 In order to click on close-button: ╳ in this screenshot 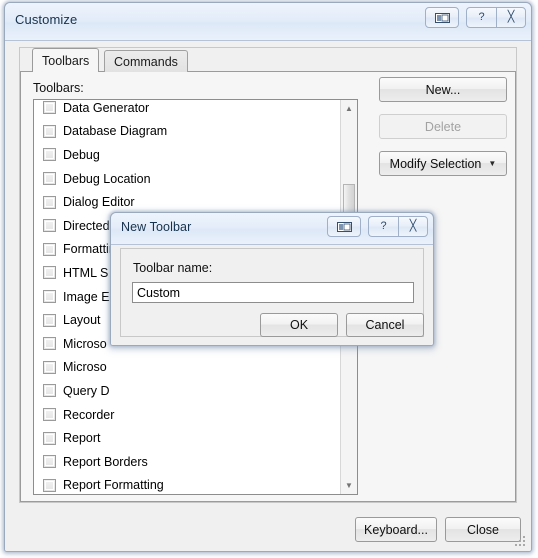, I will do `click(511, 17)`.